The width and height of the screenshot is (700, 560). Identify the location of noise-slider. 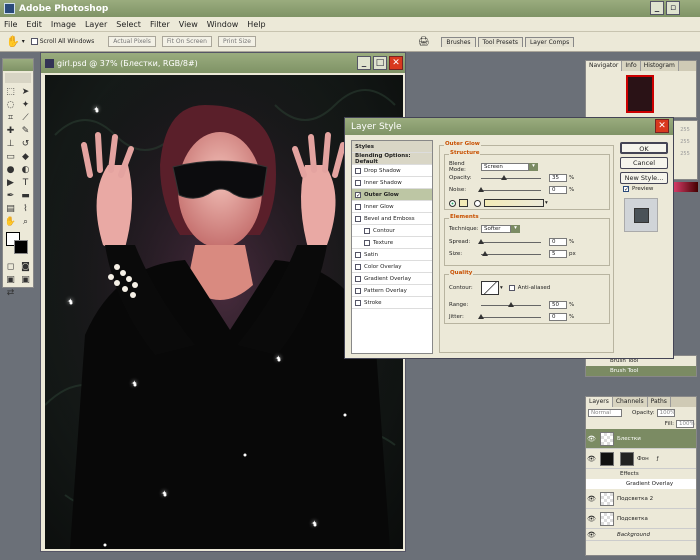
(509, 189).